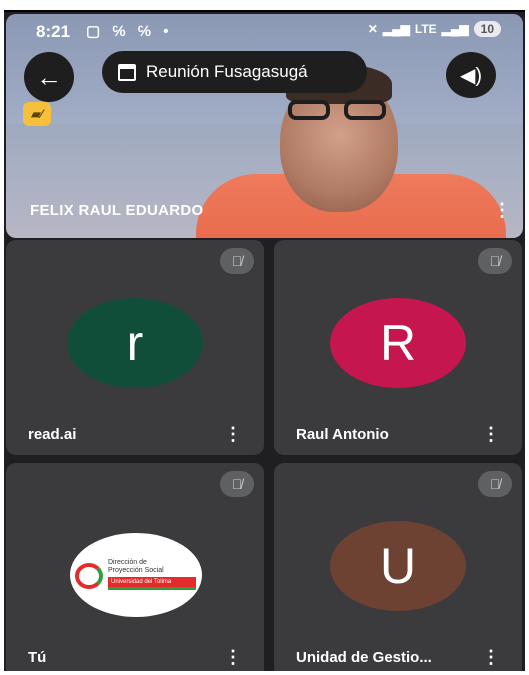 This screenshot has width=529, height=675. I want to click on logo-mark-icon, so click(89, 576).